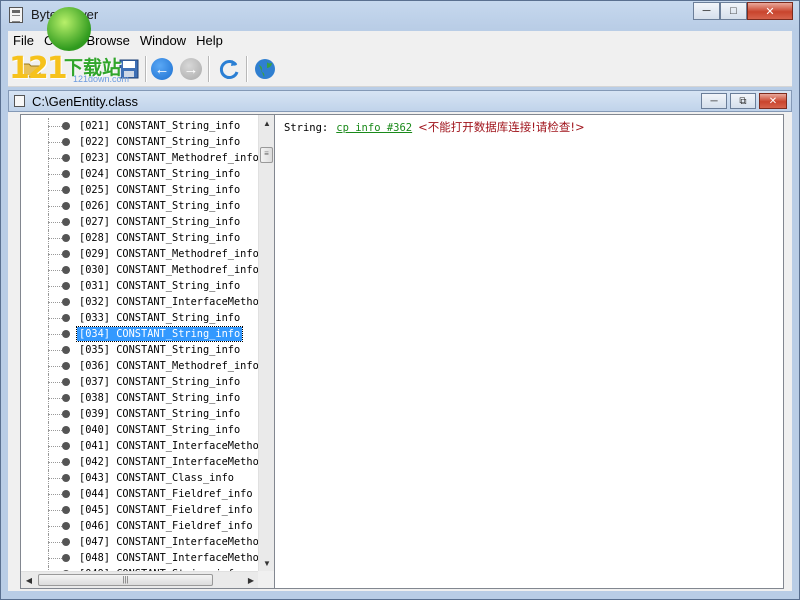 The image size is (800, 600). What do you see at coordinates (773, 101) in the screenshot?
I see `doc-close-button: ✕` at bounding box center [773, 101].